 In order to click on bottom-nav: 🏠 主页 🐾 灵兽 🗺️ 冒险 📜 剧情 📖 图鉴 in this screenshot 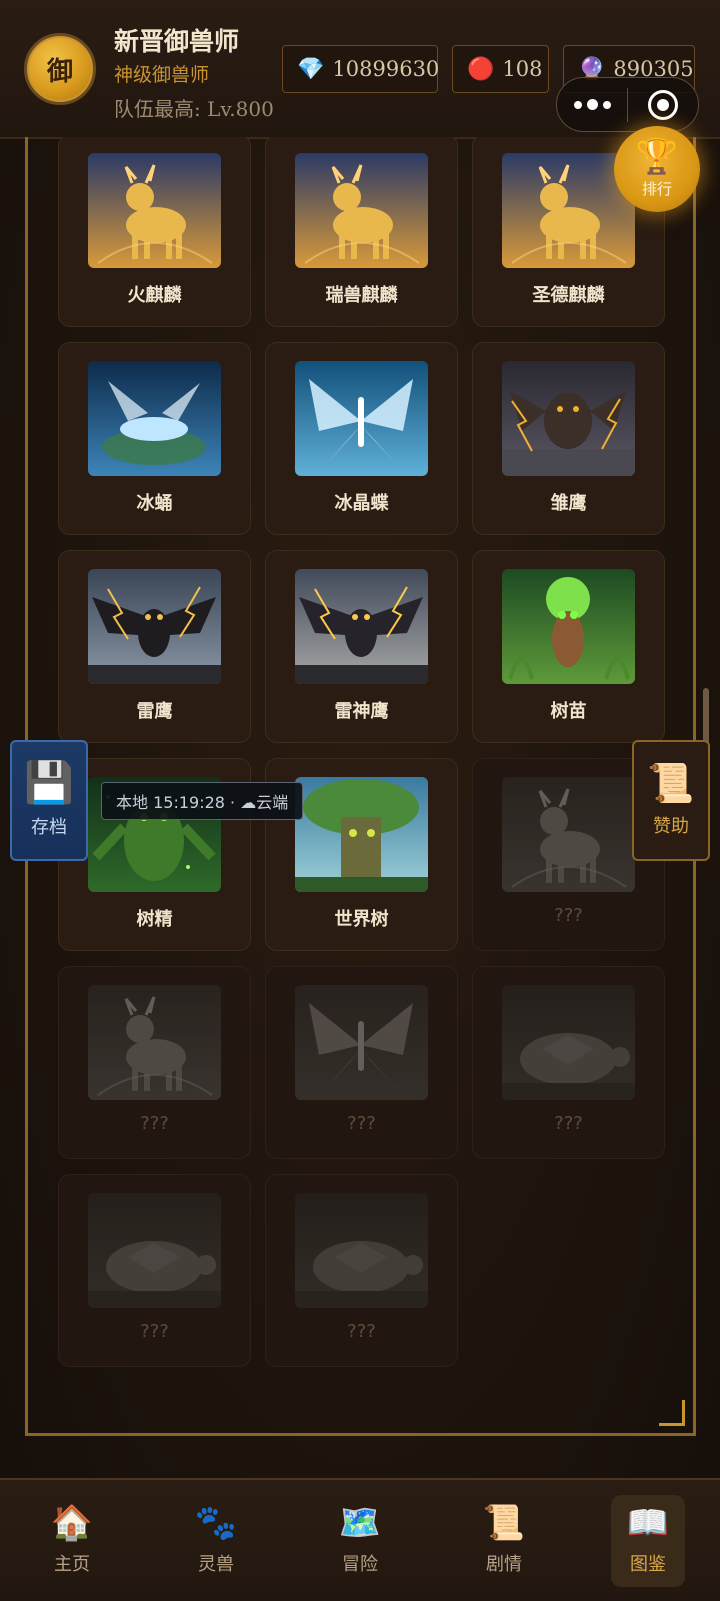, I will do `click(360, 1539)`.